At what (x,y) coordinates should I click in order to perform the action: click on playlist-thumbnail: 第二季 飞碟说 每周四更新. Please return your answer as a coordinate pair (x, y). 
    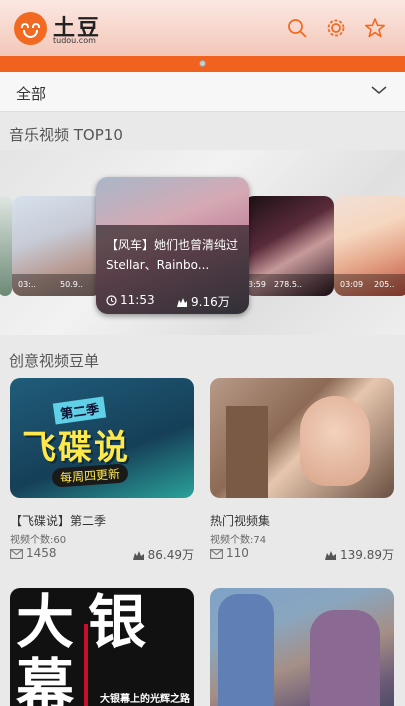
    Looking at the image, I should click on (102, 438).